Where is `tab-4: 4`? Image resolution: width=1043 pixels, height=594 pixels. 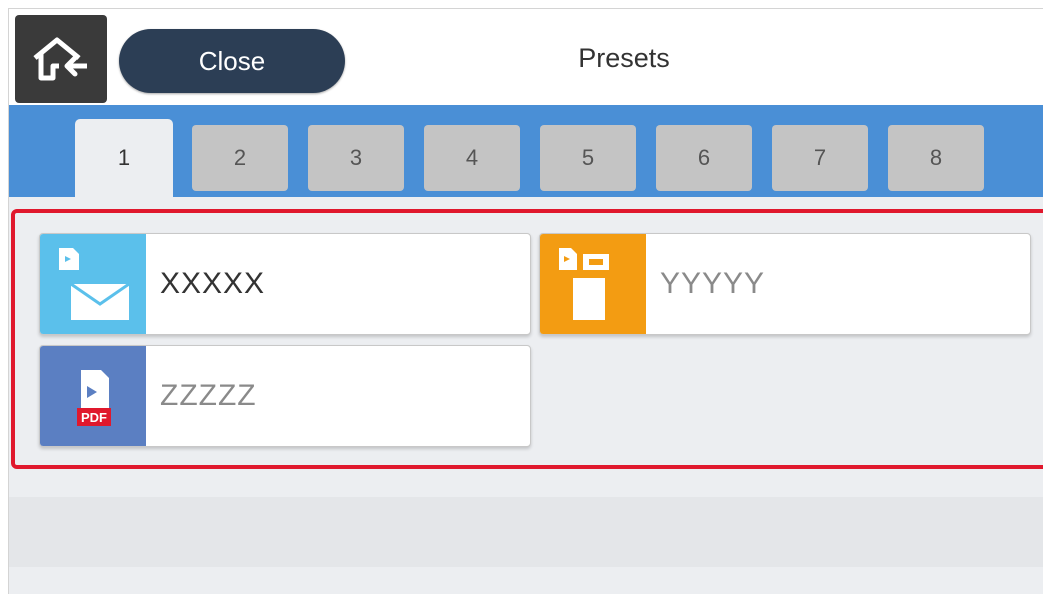 tab-4: 4 is located at coordinates (472, 158).